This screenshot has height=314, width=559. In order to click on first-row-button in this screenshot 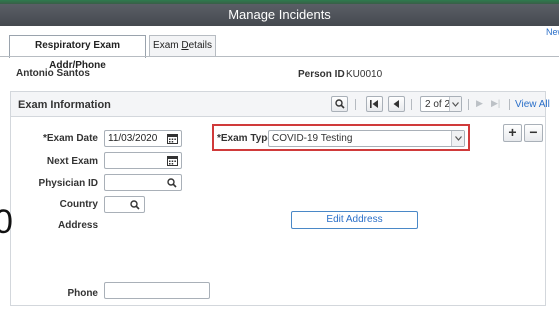, I will do `click(374, 104)`.